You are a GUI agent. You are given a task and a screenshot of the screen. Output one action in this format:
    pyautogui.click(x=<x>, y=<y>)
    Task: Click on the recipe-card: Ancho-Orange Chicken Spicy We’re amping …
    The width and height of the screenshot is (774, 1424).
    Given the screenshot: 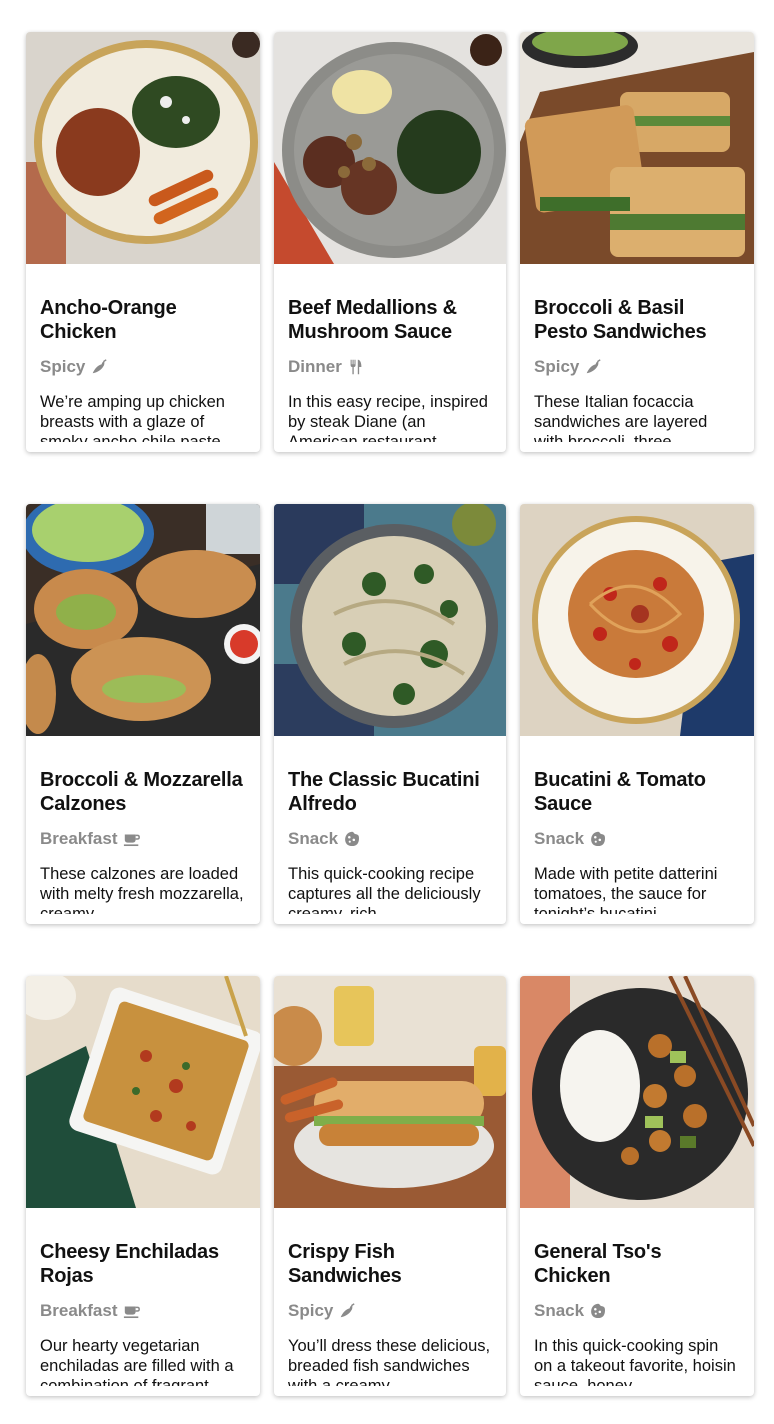 What is the action you would take?
    pyautogui.click(x=143, y=242)
    